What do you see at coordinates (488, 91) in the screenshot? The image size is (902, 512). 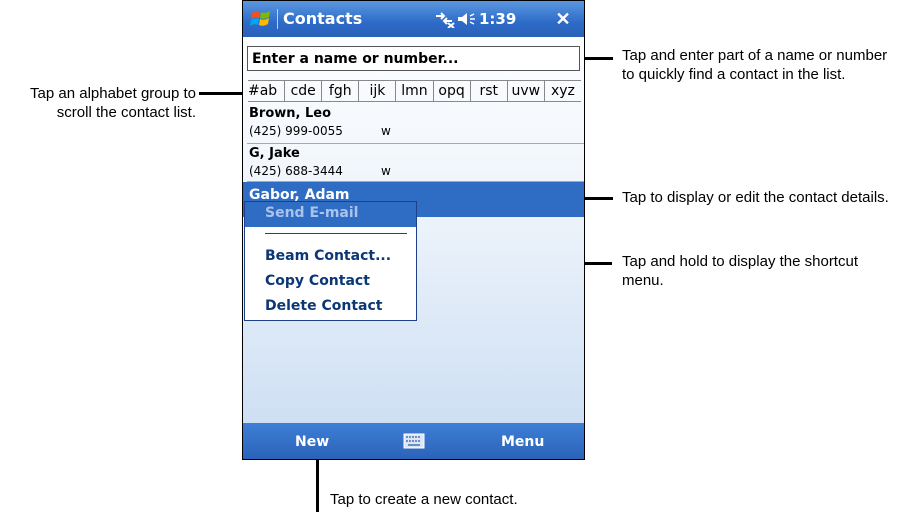 I see `alpha-group-rst: rst` at bounding box center [488, 91].